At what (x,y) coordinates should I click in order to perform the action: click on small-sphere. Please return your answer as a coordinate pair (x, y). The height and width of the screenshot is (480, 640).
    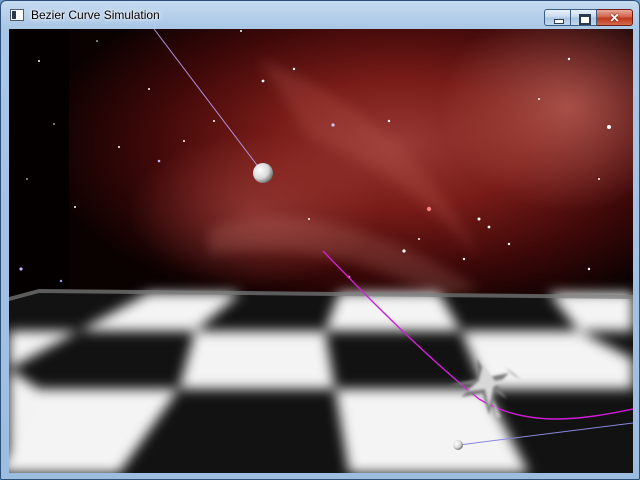
    Looking at the image, I should click on (458, 445).